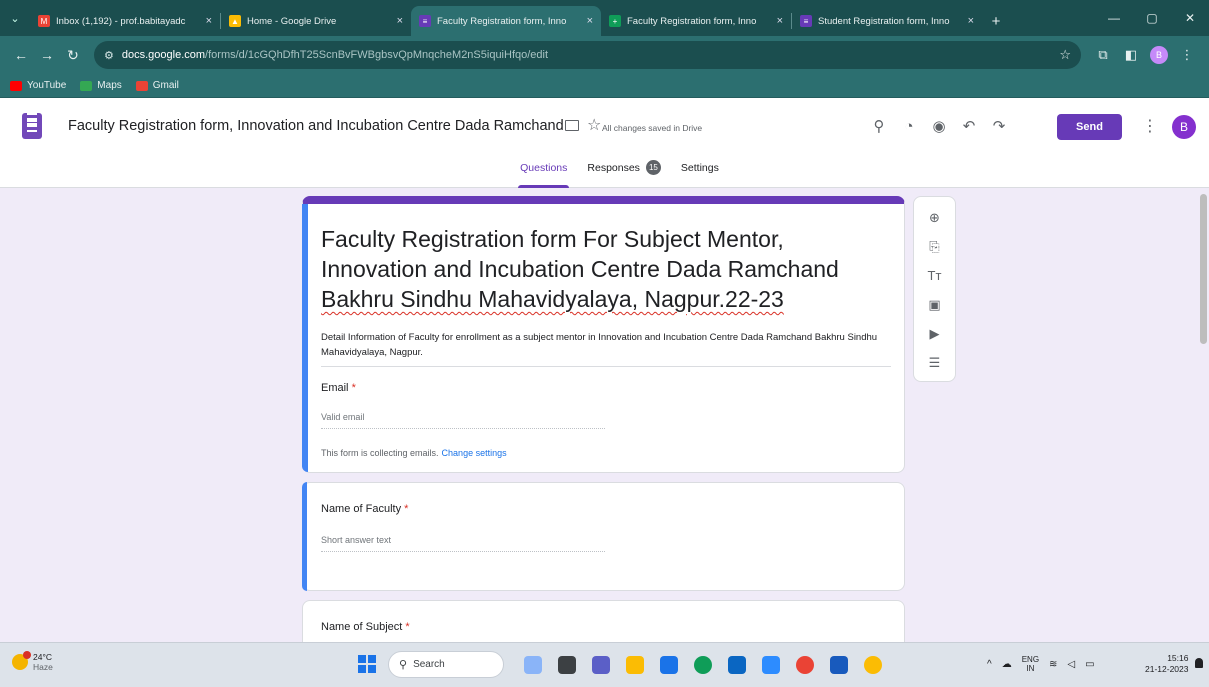 This screenshot has height=687, width=1209. I want to click on redo-icon: ↷, so click(999, 126).